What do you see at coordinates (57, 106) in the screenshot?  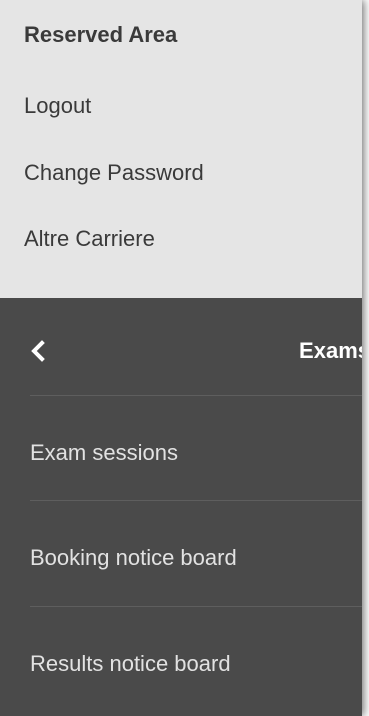 I see `logout-link: Logout` at bounding box center [57, 106].